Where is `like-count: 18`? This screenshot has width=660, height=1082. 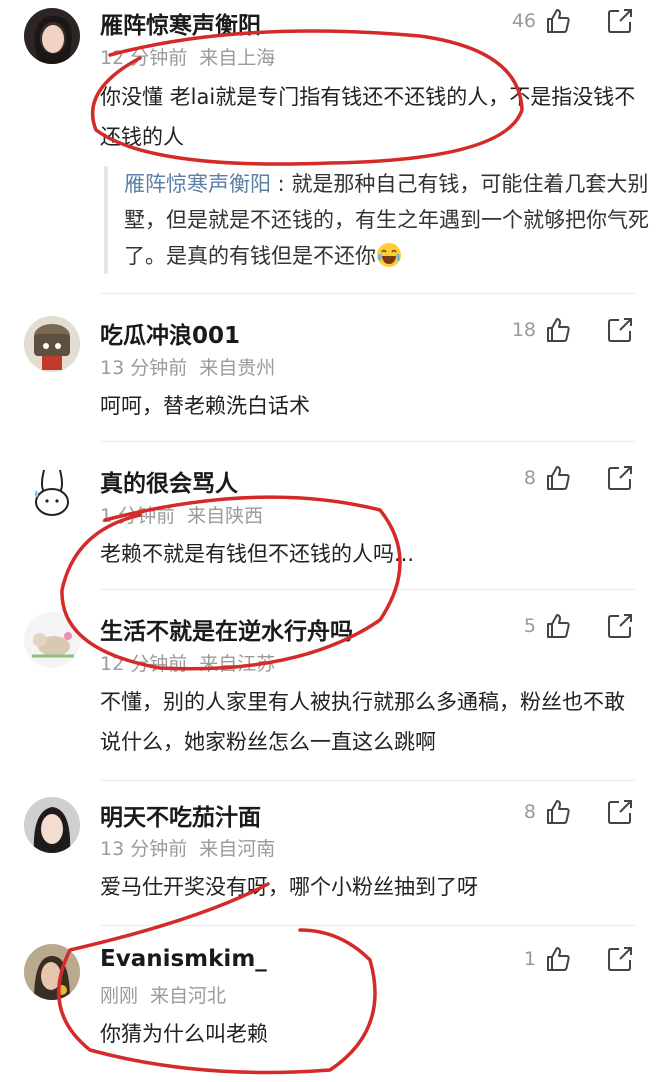
like-count: 18 is located at coordinates (523, 330).